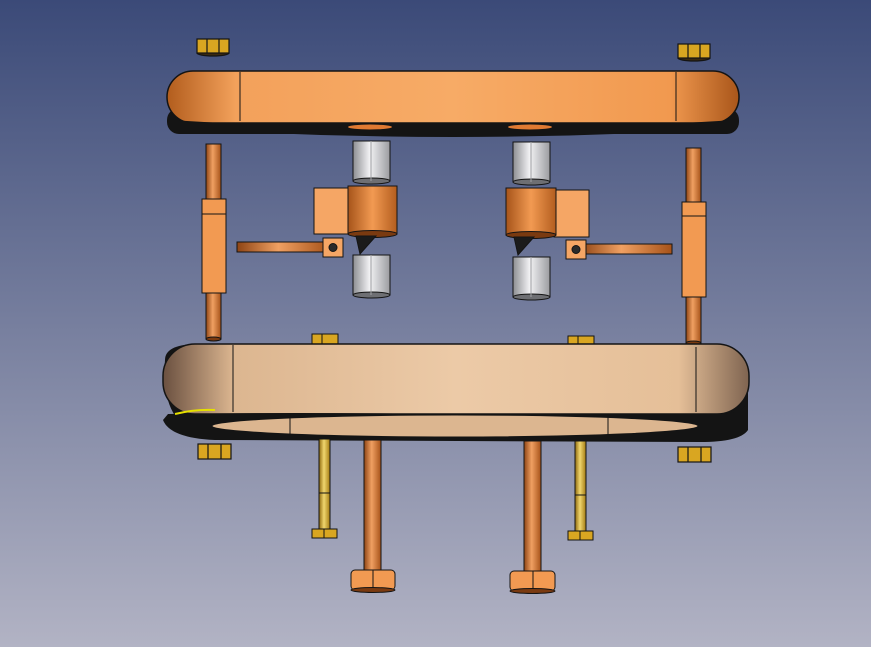 The height and width of the screenshot is (647, 871). What do you see at coordinates (453, 103) in the screenshot?
I see `top-plate` at bounding box center [453, 103].